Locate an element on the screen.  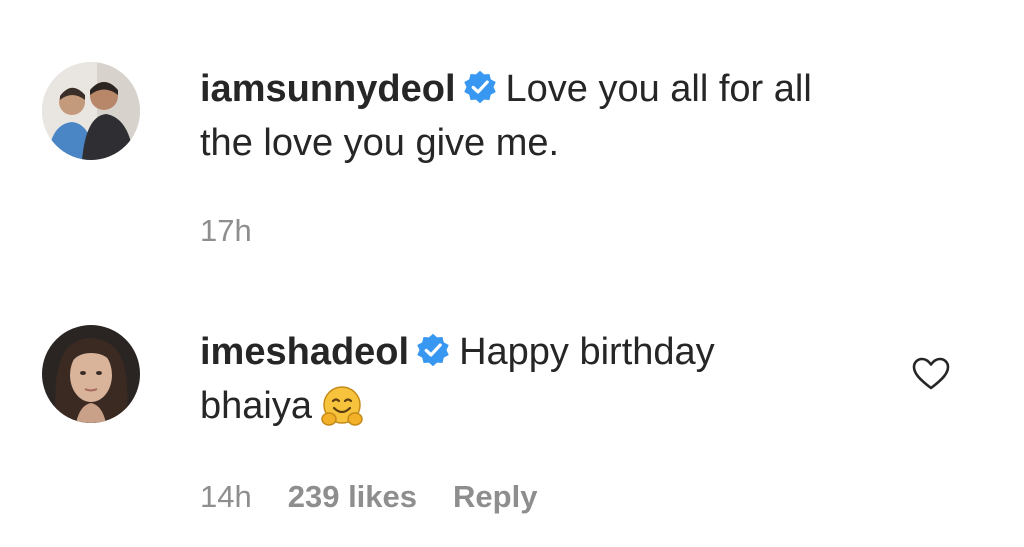
reply-button: Reply is located at coordinates (495, 496).